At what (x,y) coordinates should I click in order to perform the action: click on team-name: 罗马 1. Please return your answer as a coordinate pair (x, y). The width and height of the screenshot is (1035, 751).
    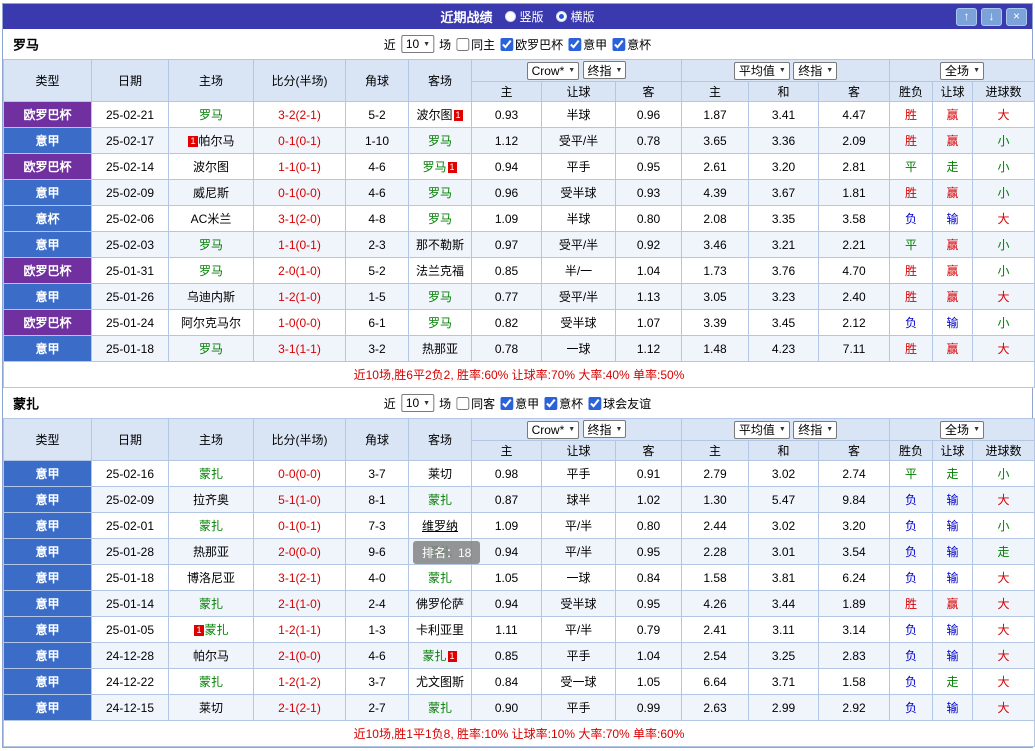
    Looking at the image, I should click on (439, 167).